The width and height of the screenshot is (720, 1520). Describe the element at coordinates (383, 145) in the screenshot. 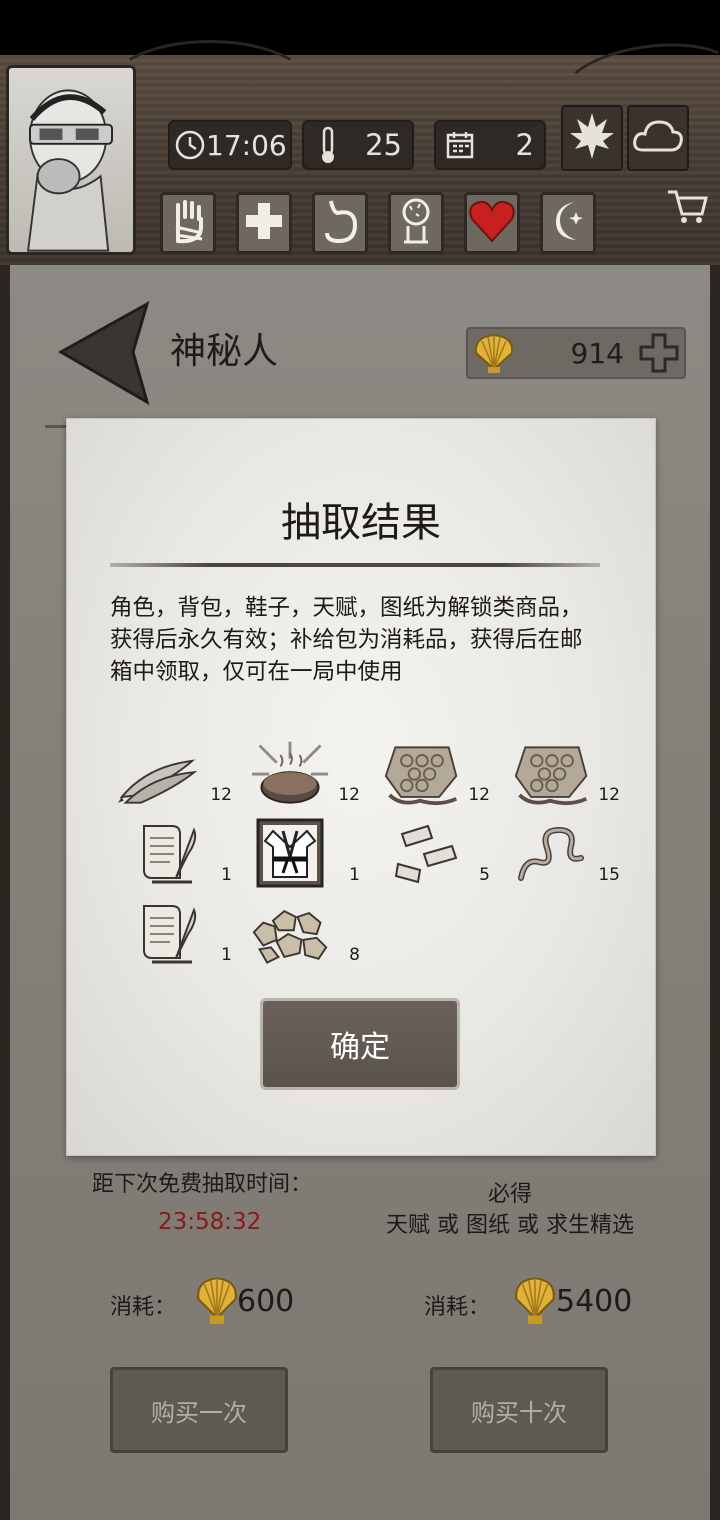

I see `temperature-value: 25` at that location.